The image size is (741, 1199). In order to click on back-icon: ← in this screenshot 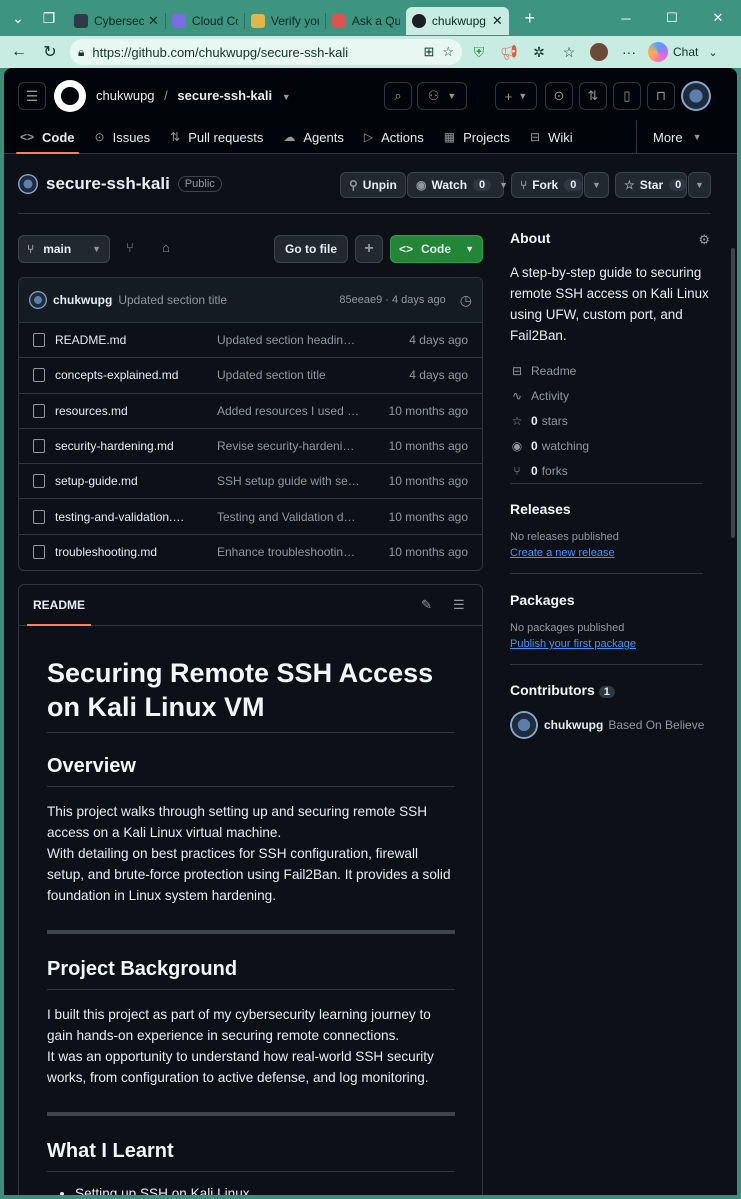, I will do `click(19, 52)`.